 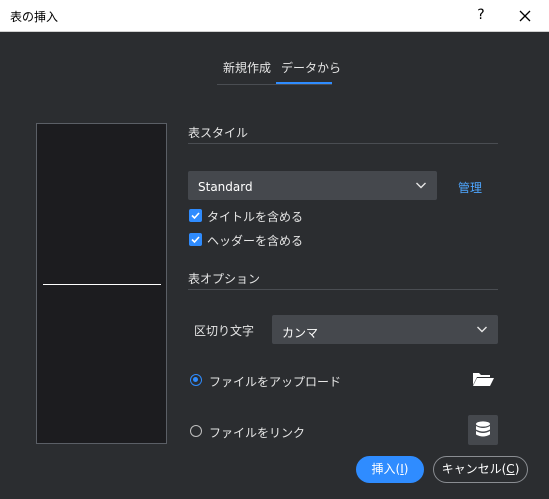 I want to click on upload-file-option: ファイルをアップロード, so click(x=265, y=381).